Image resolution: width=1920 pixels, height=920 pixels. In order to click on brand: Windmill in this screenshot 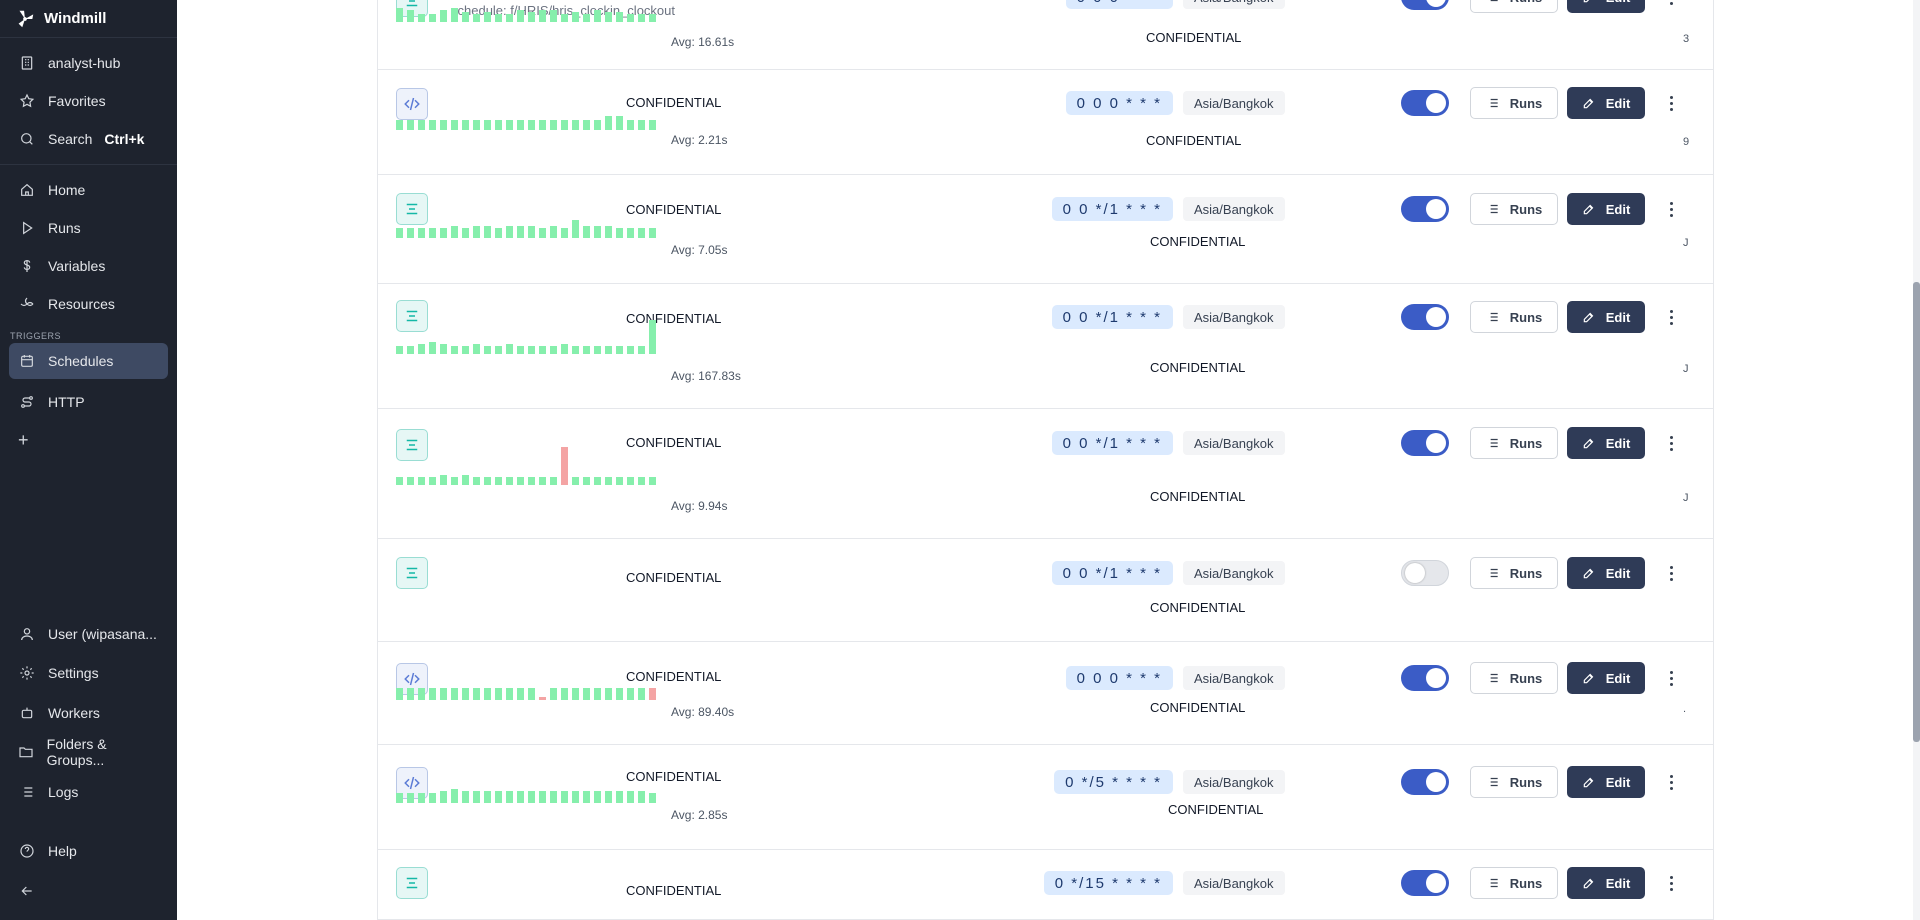, I will do `click(88, 19)`.